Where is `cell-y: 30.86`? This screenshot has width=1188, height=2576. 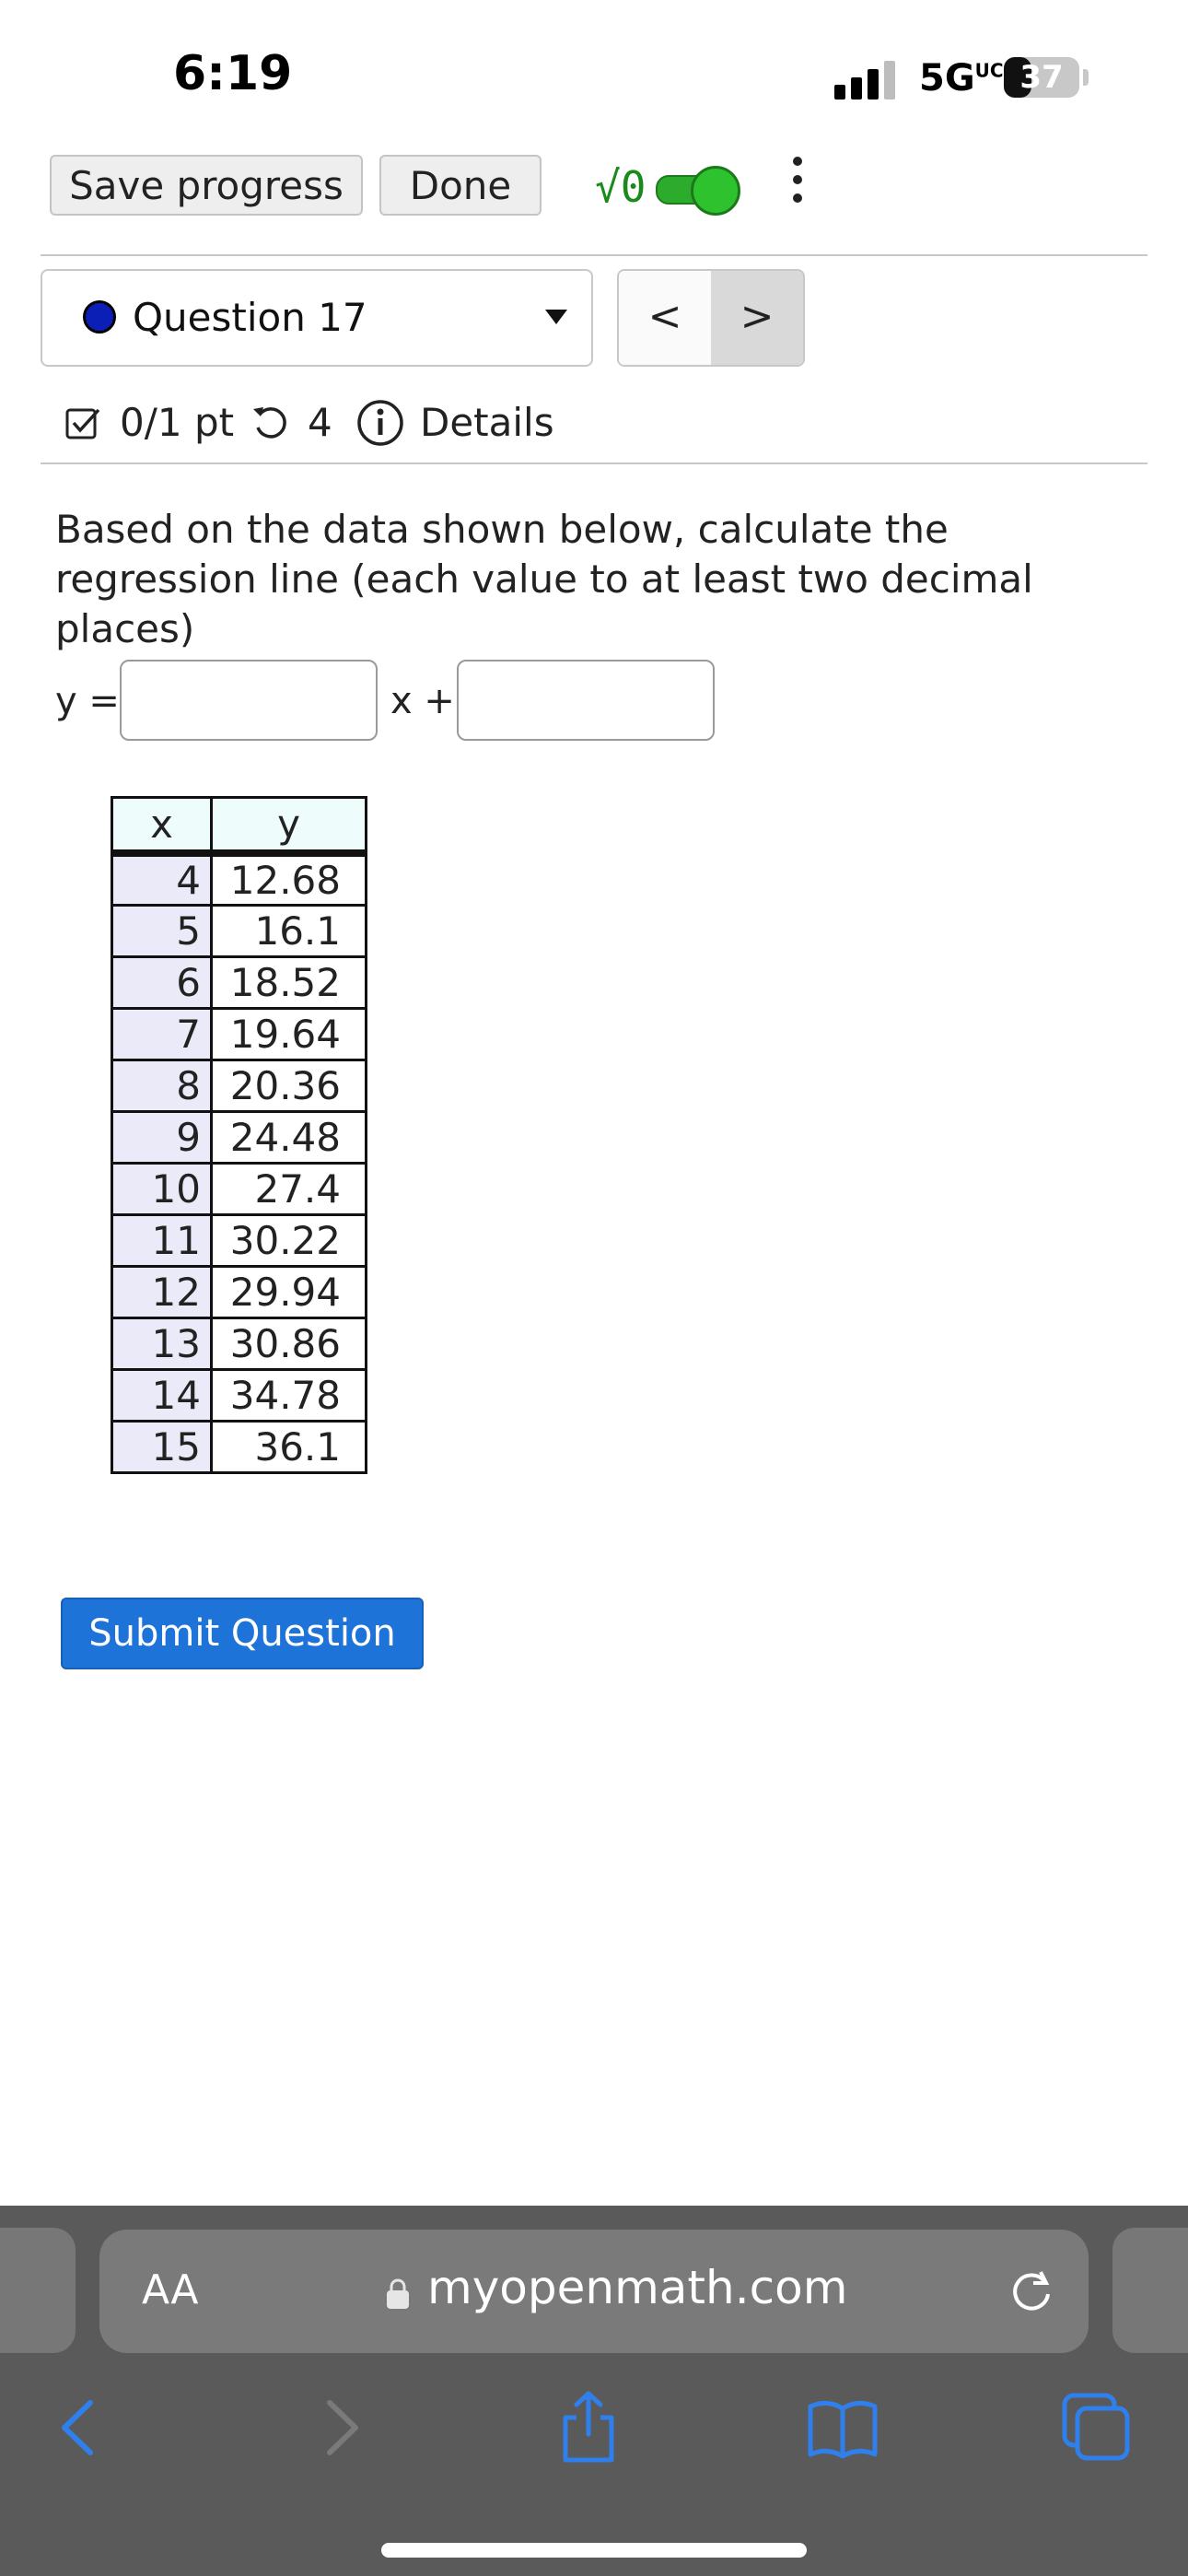
cell-y: 30.86 is located at coordinates (288, 1343).